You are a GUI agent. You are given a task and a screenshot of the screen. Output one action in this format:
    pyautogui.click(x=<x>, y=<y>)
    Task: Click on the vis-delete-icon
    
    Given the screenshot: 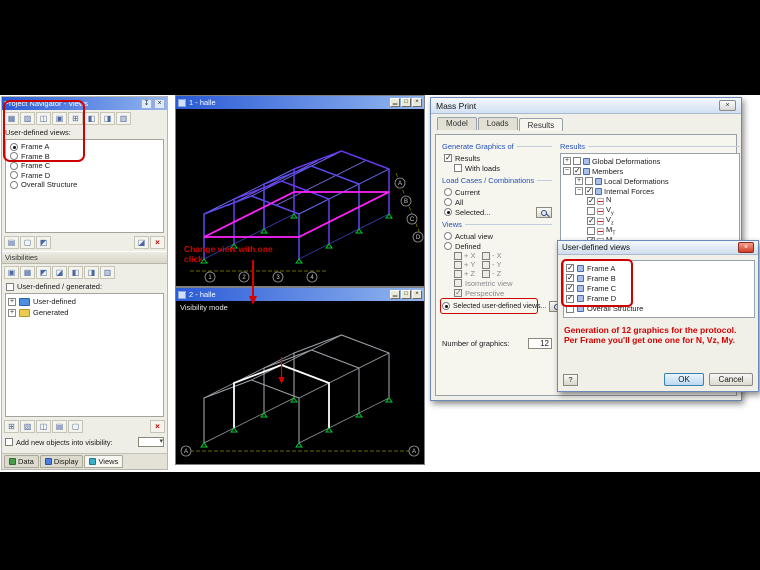 What is the action you would take?
    pyautogui.click(x=157, y=426)
    